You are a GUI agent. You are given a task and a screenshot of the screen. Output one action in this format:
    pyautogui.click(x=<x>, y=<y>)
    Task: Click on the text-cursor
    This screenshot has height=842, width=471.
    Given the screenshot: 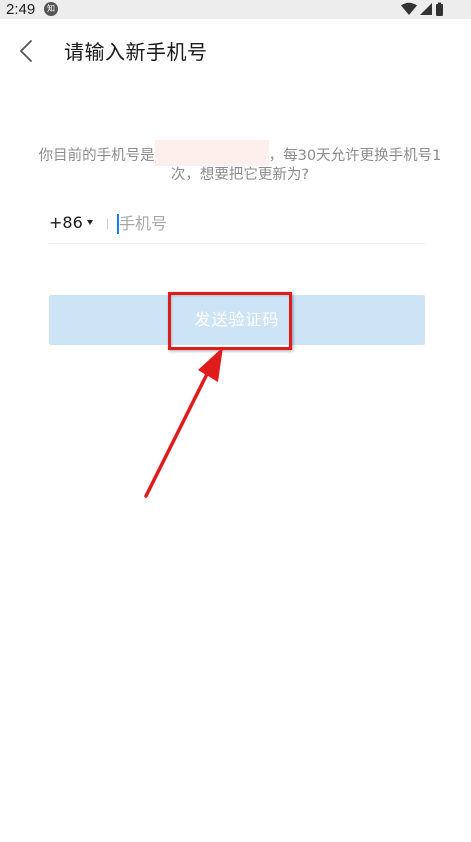 What is the action you would take?
    pyautogui.click(x=118, y=224)
    